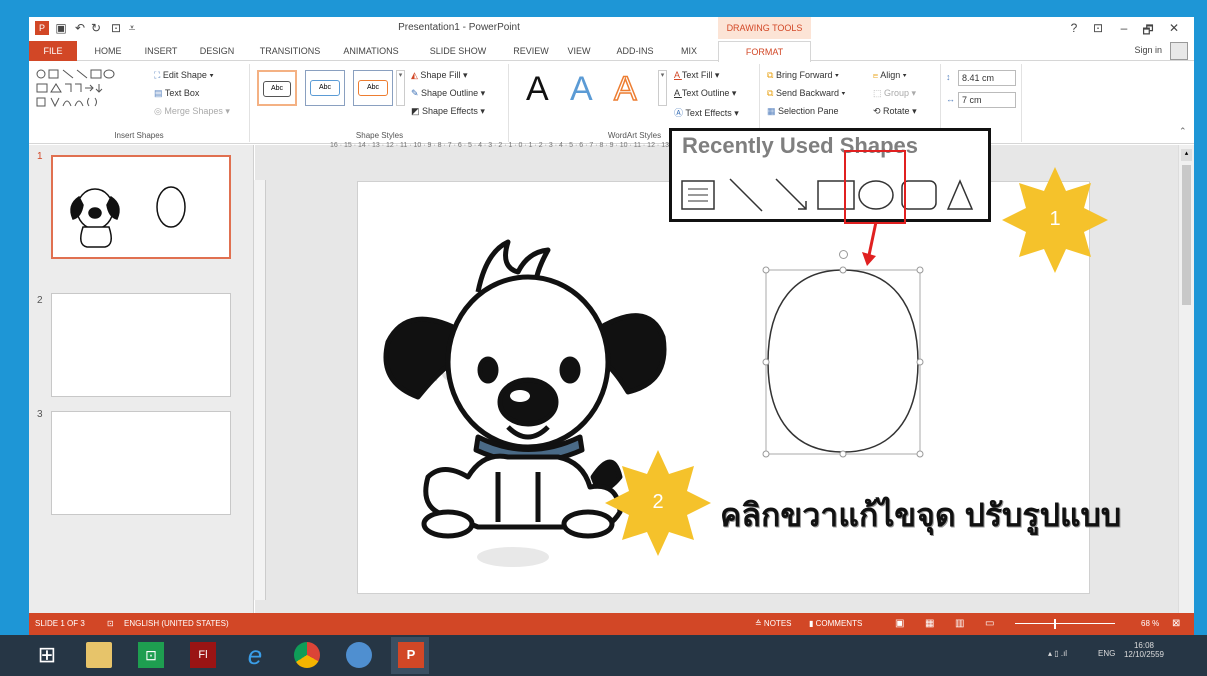  What do you see at coordinates (1186, 379) in the screenshot?
I see `vertical-scrollbar: ▴` at bounding box center [1186, 379].